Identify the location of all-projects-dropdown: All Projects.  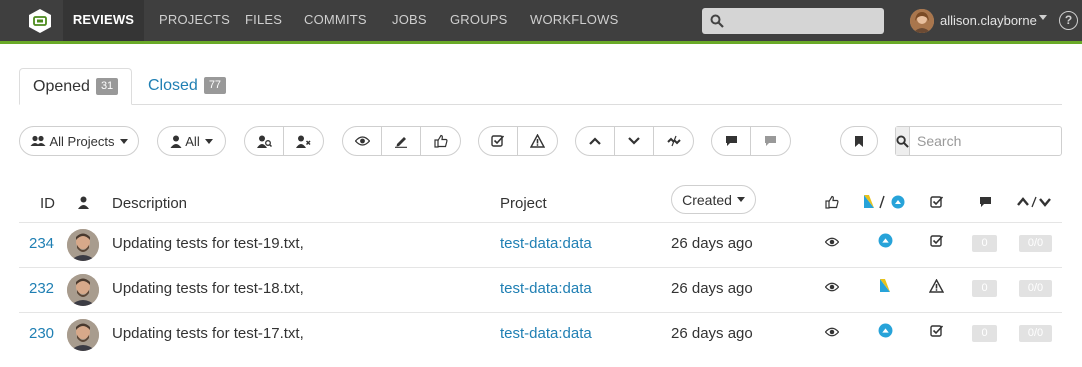
(79, 141).